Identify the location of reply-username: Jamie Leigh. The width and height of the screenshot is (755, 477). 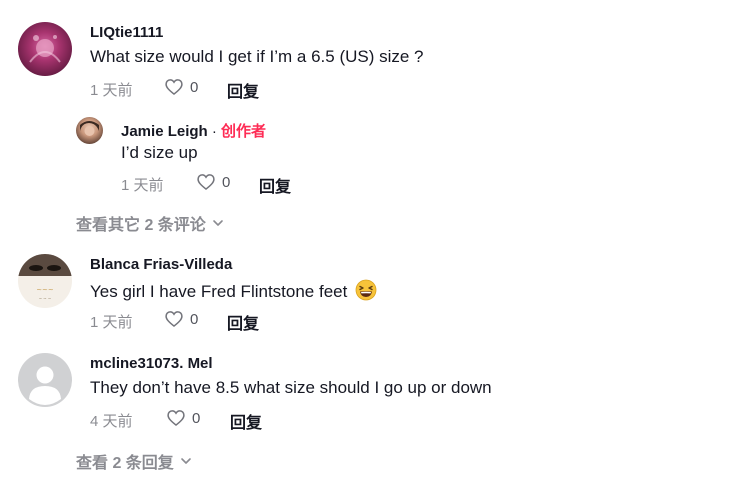
(164, 131).